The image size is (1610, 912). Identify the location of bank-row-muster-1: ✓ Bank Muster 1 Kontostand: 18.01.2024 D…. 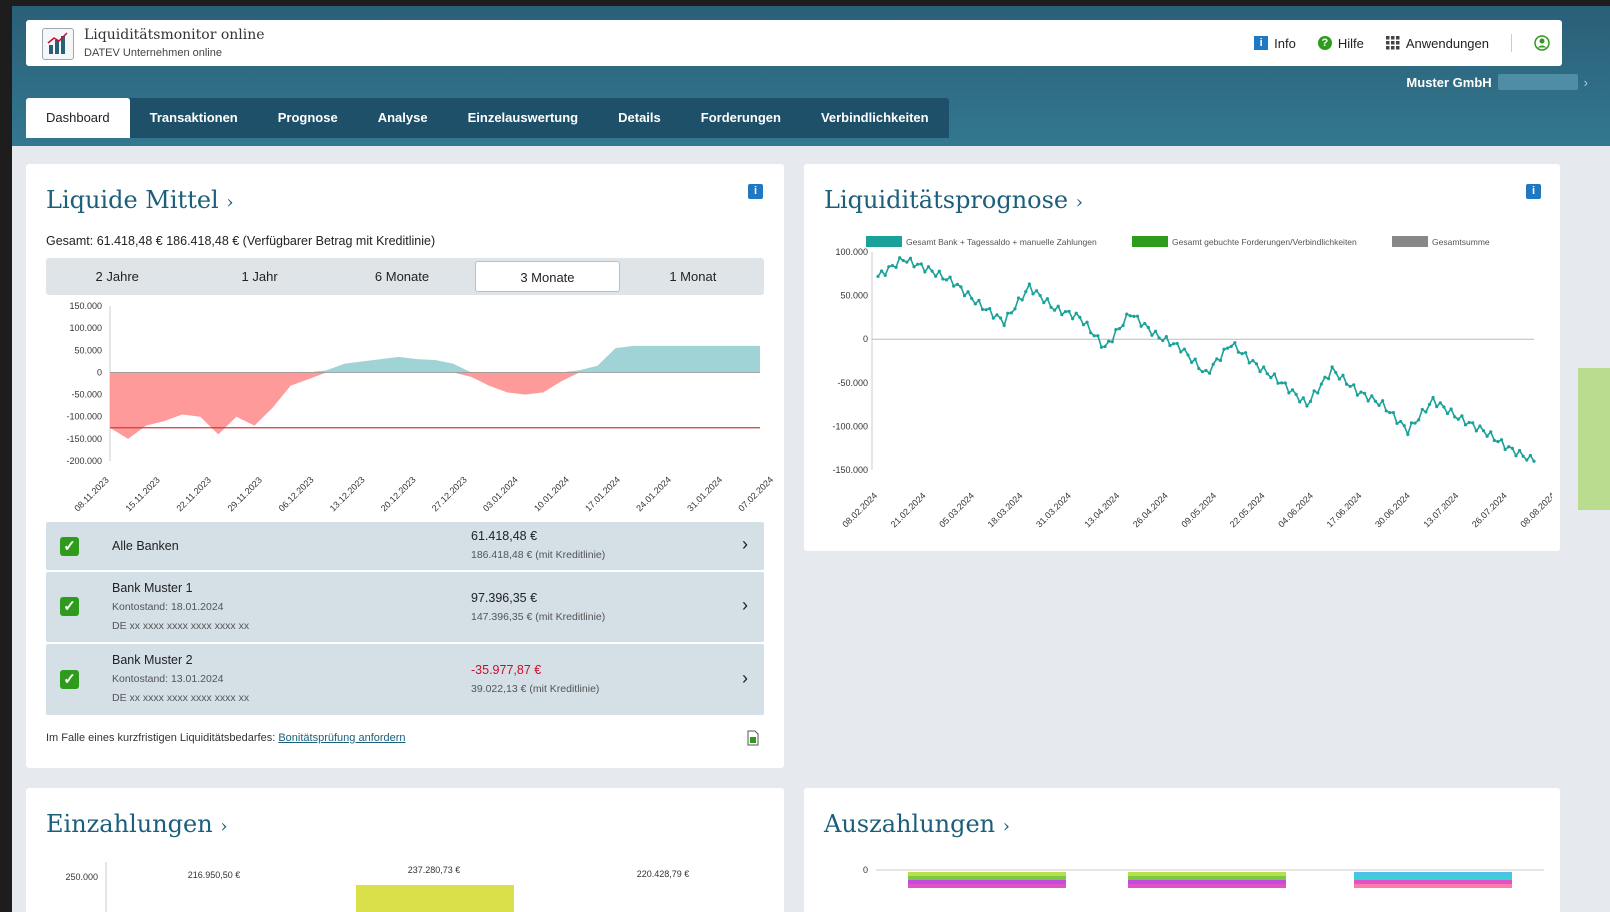
(405, 607).